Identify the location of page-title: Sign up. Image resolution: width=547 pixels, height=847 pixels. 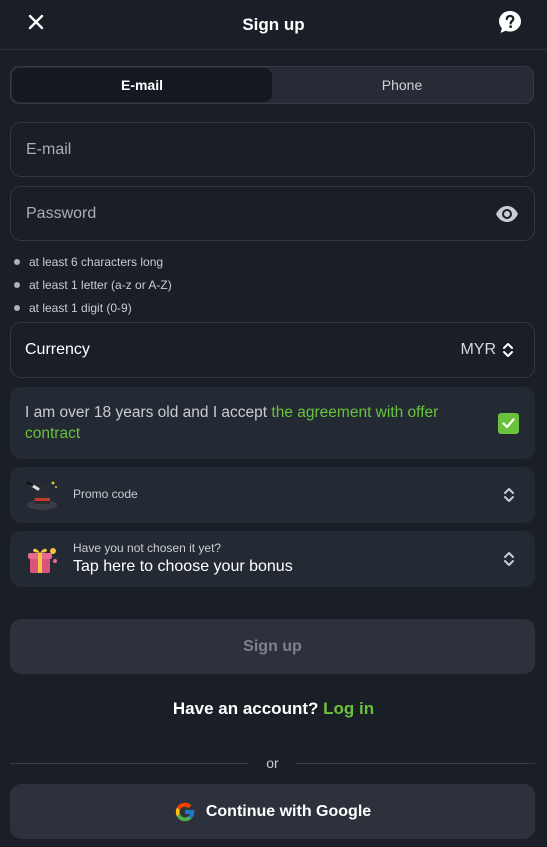
(273, 24).